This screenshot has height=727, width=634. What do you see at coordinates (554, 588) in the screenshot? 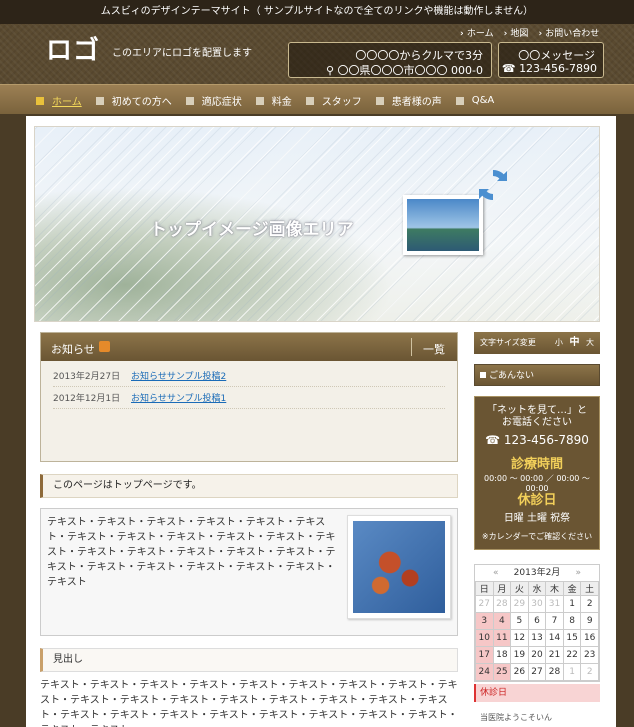
I see `weekday-header: 木` at bounding box center [554, 588].